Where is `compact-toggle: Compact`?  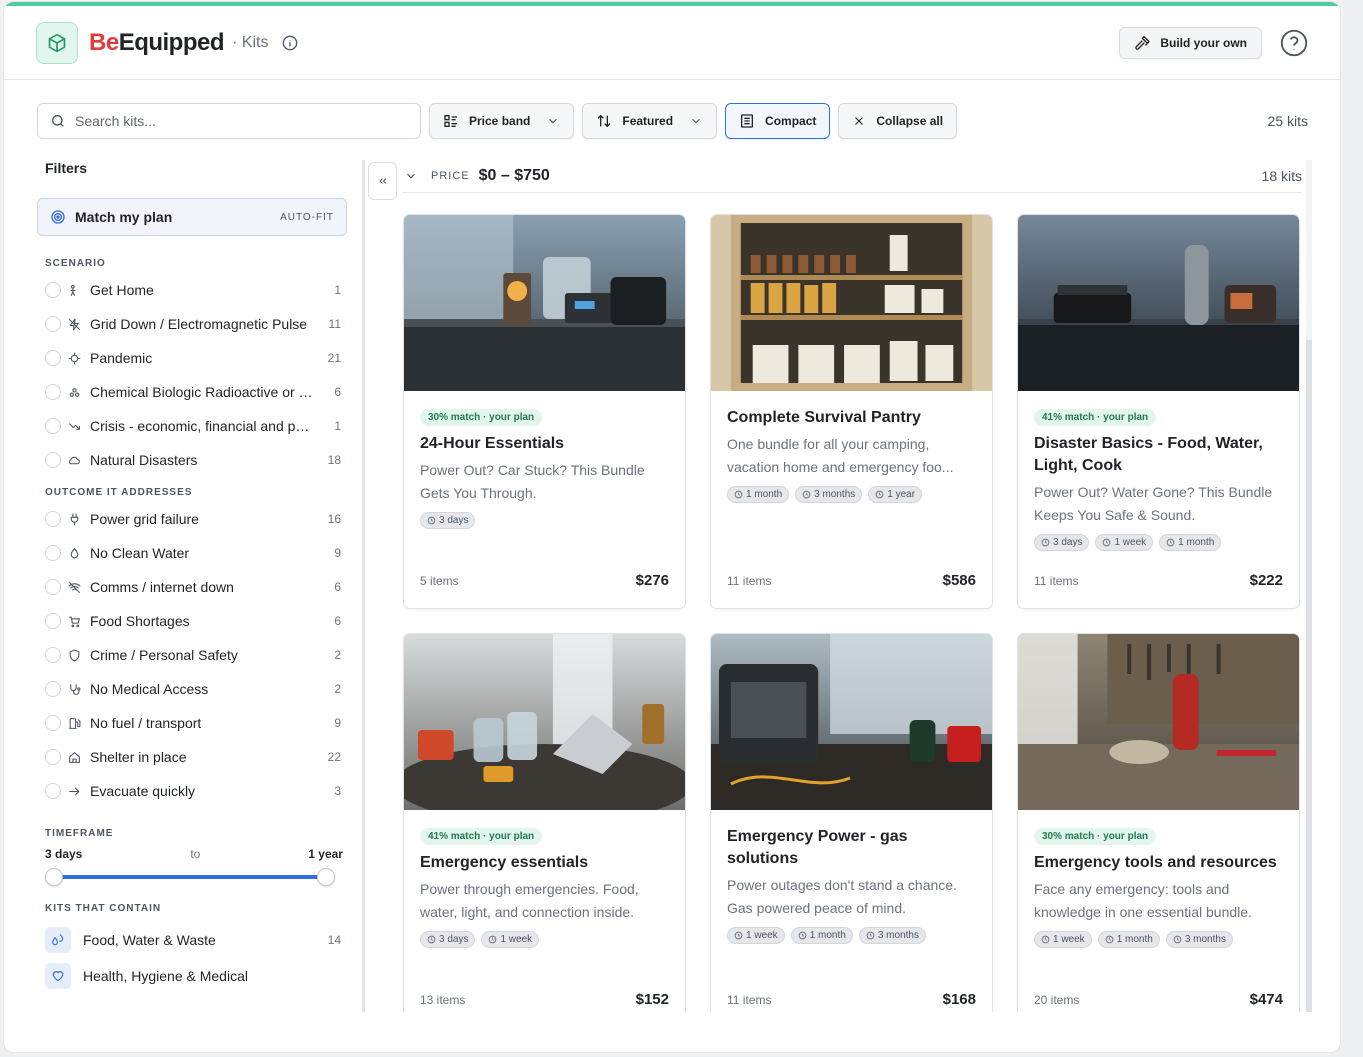 compact-toggle: Compact is located at coordinates (778, 121).